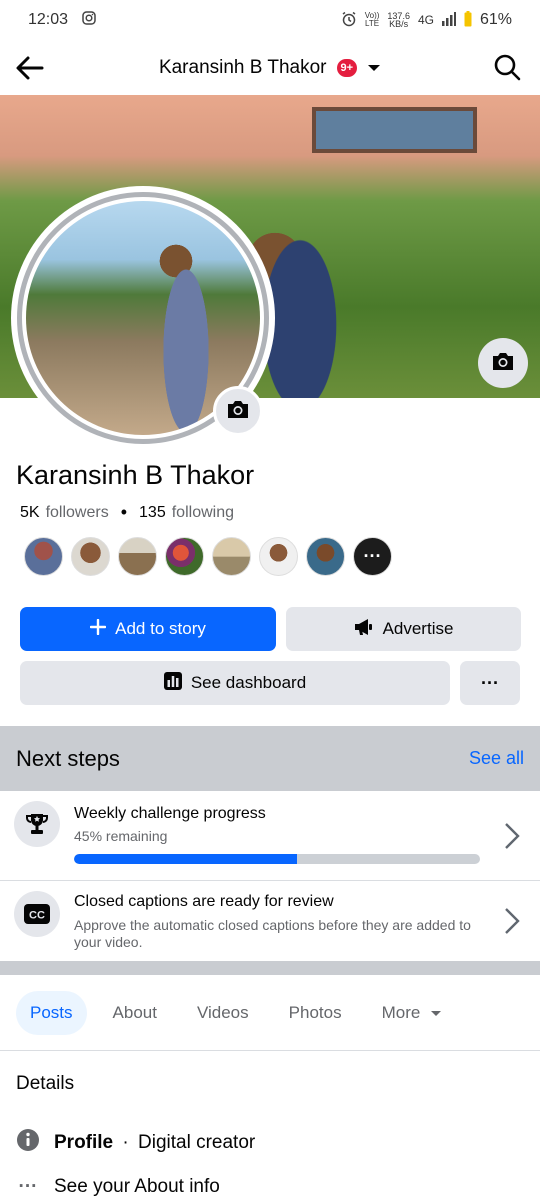 Image resolution: width=540 pixels, height=1200 pixels. Describe the element at coordinates (135, 1143) in the screenshot. I see `profile-type-row: Profile · Digital creator` at that location.